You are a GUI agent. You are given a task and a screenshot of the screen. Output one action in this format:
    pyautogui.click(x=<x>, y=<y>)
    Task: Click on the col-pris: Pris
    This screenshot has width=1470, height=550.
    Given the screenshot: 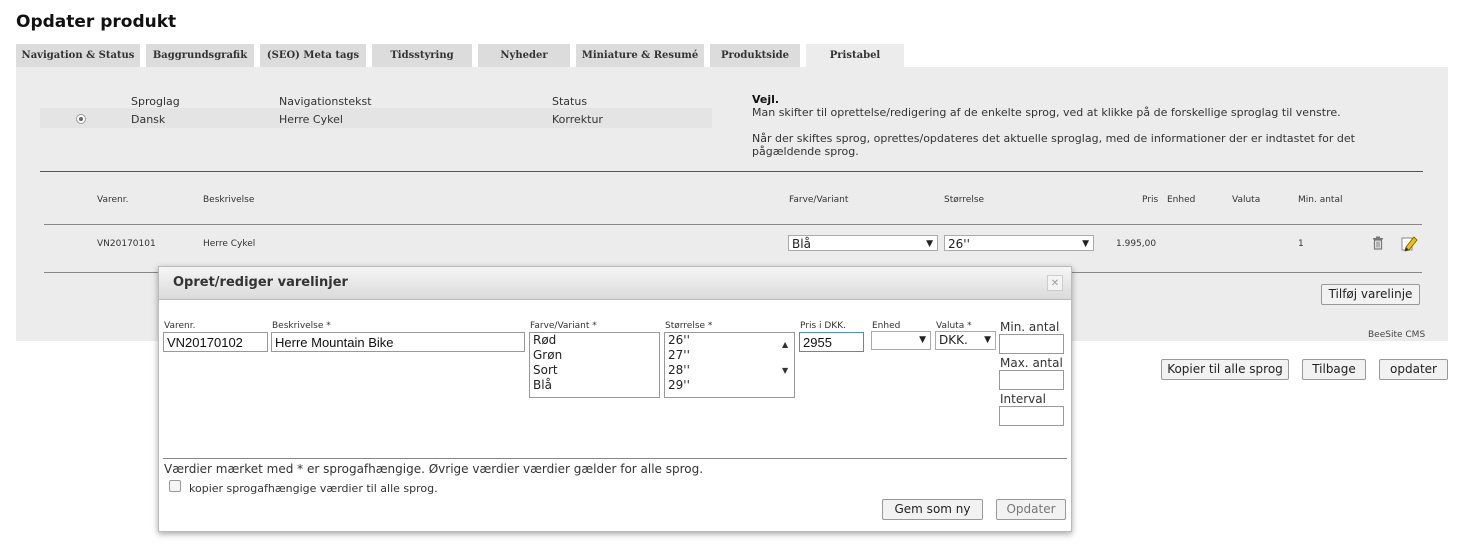 What is the action you would take?
    pyautogui.click(x=1150, y=200)
    